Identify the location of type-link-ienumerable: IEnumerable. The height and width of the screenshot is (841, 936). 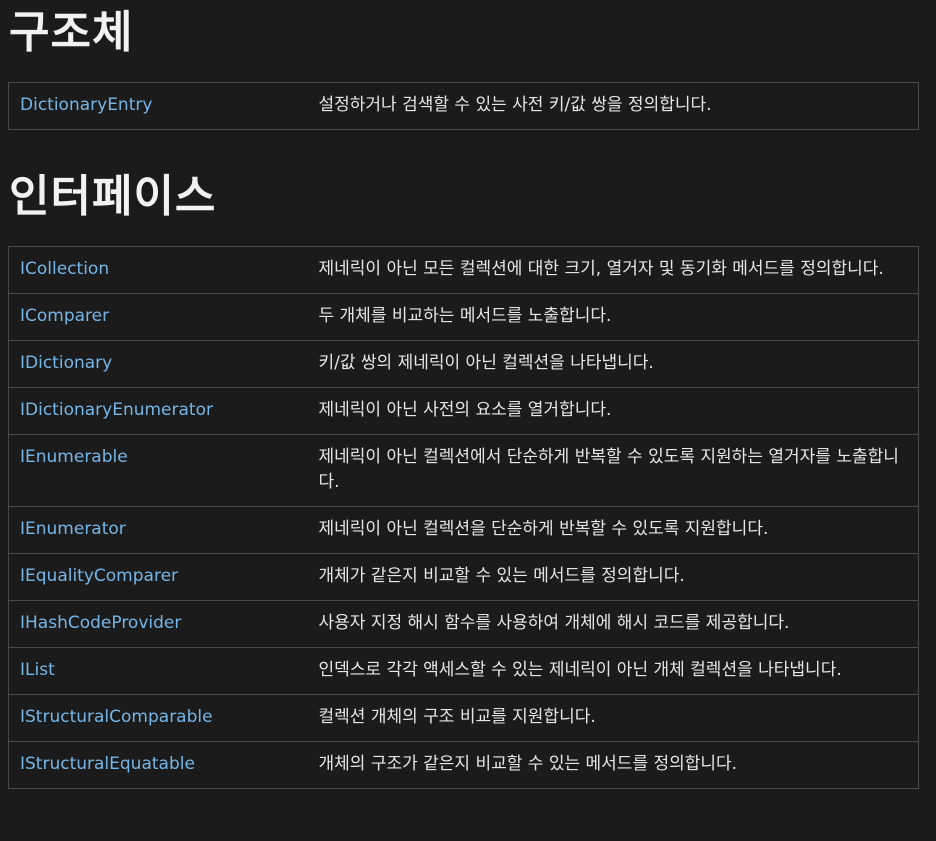
(74, 457).